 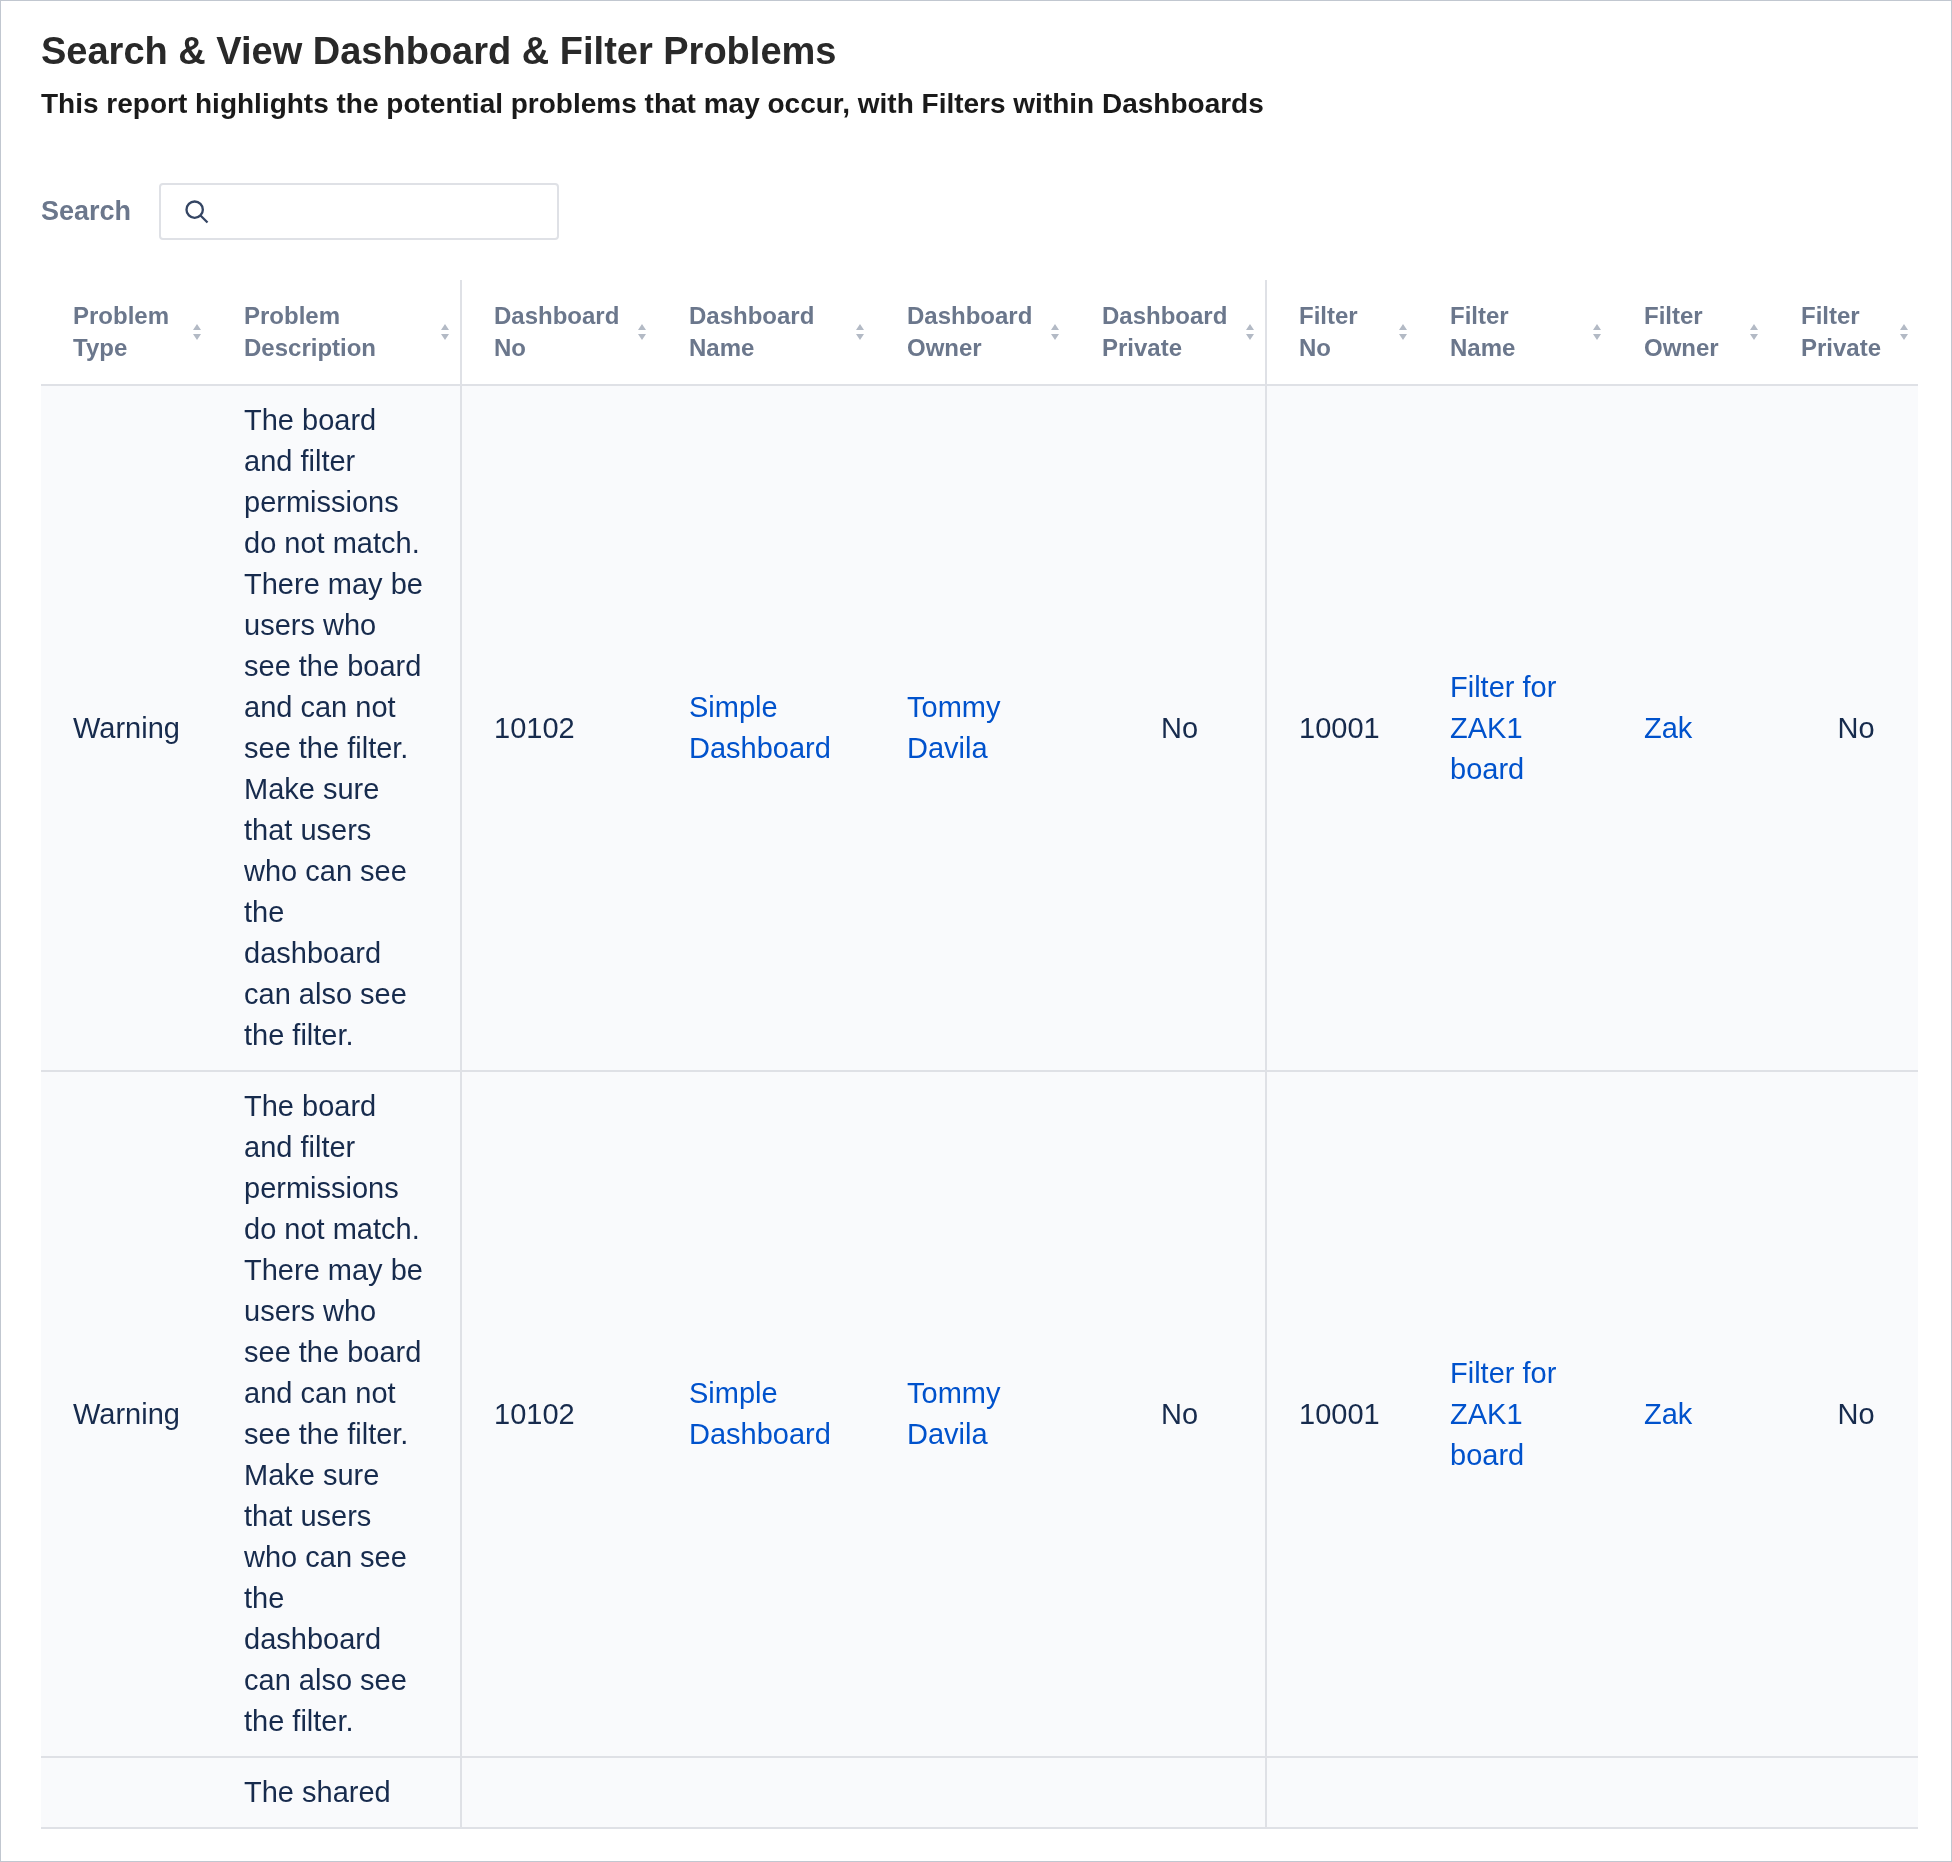 I want to click on column-header: Filter No, so click(x=1328, y=332).